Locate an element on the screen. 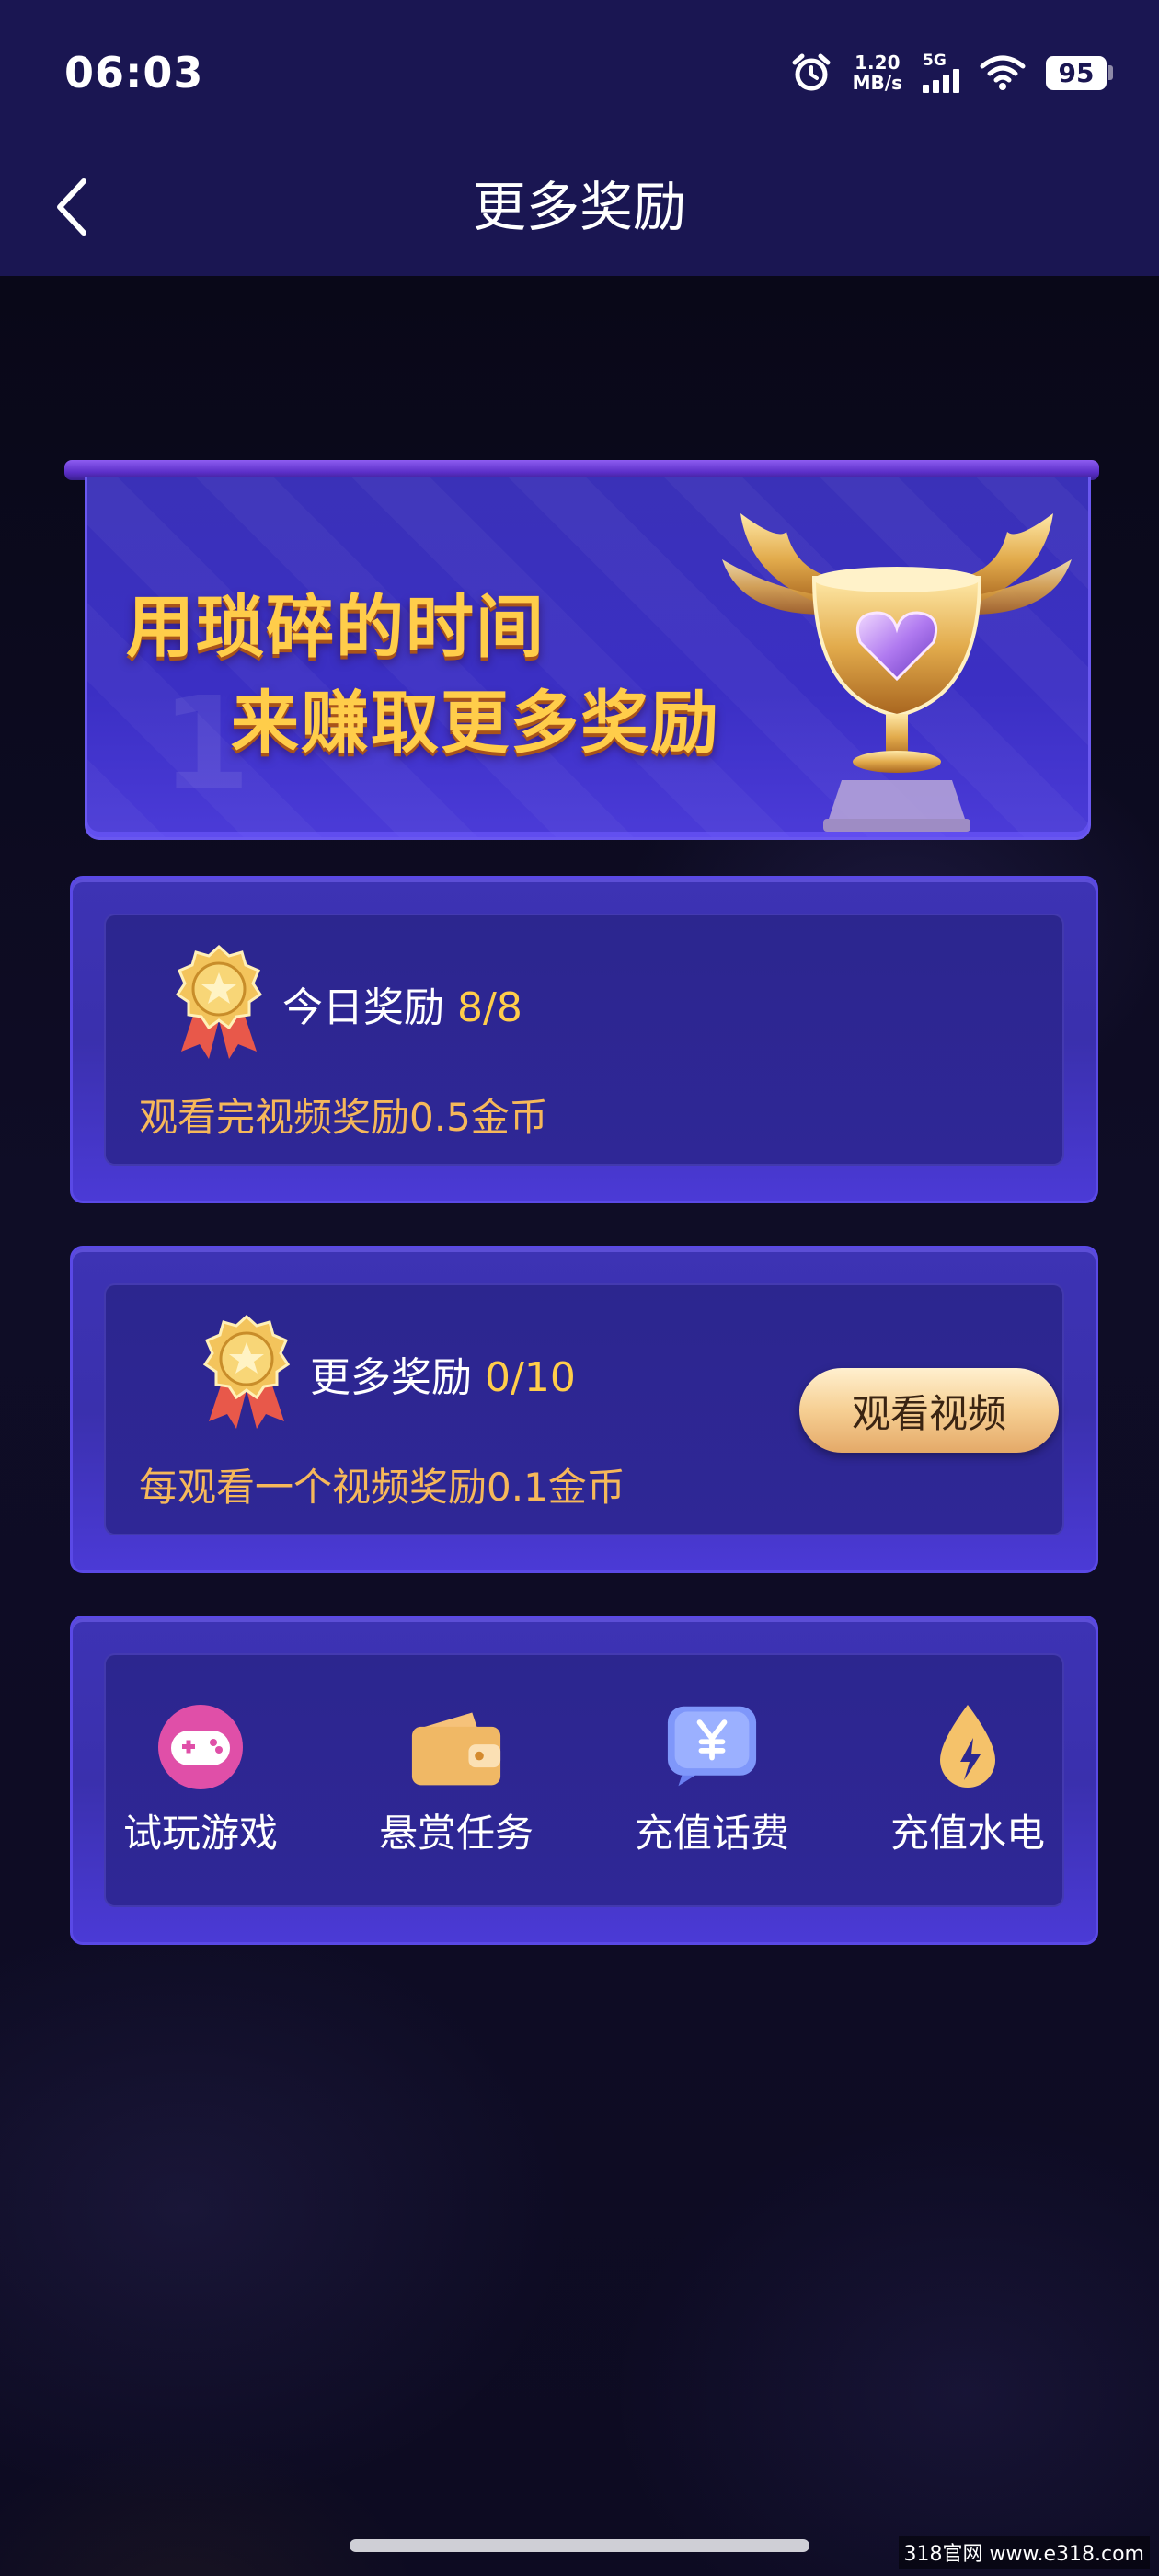 The width and height of the screenshot is (1159, 2576). today-reward-card: 今日奖励 8/8 观看完视频奖励0.5金币 is located at coordinates (584, 1039).